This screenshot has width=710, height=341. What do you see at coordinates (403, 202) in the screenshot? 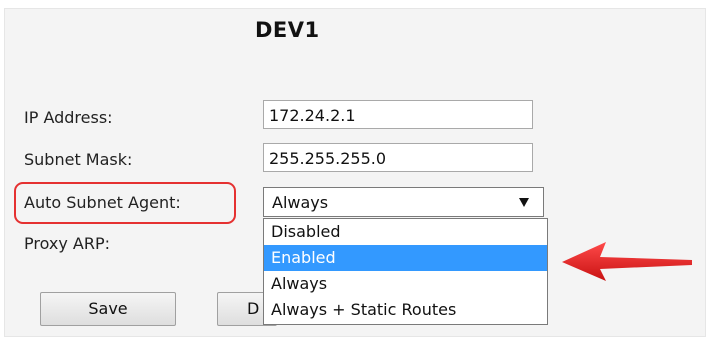
I see `auto-subnet-agent-select: Always` at bounding box center [403, 202].